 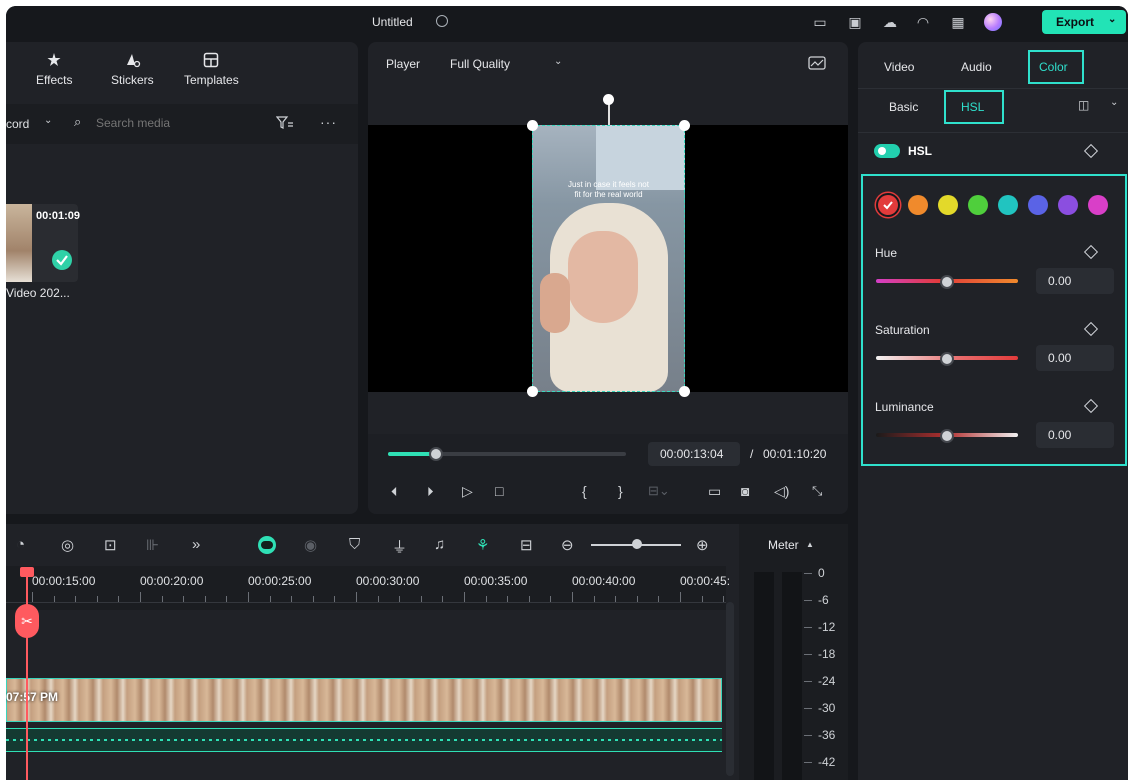 I want to click on zoom-out-icon: ⊖, so click(x=567, y=545).